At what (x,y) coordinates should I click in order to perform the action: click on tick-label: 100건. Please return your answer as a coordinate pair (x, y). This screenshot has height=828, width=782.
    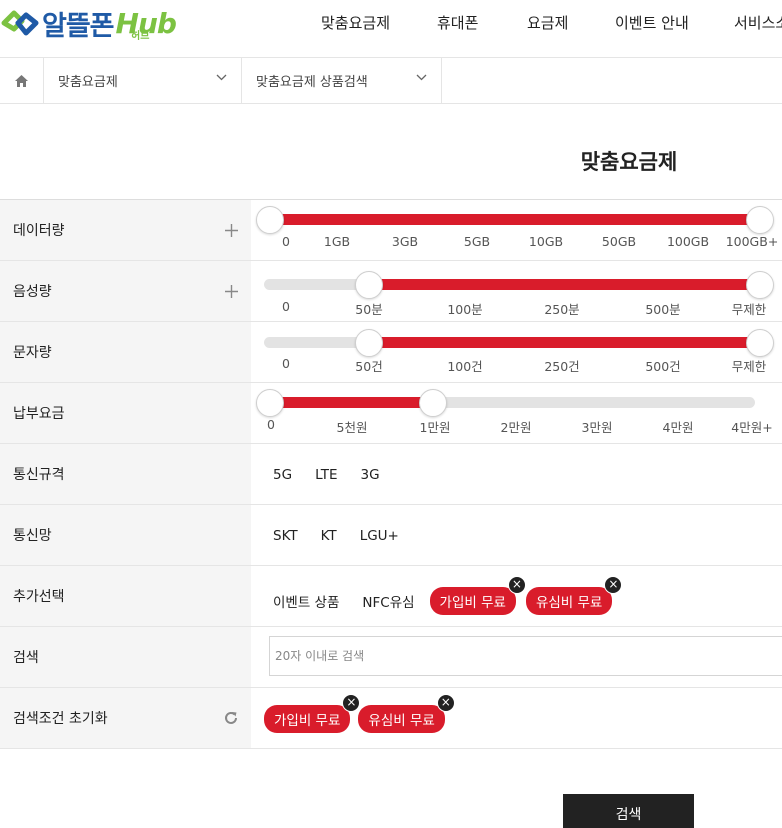
    Looking at the image, I should click on (465, 366).